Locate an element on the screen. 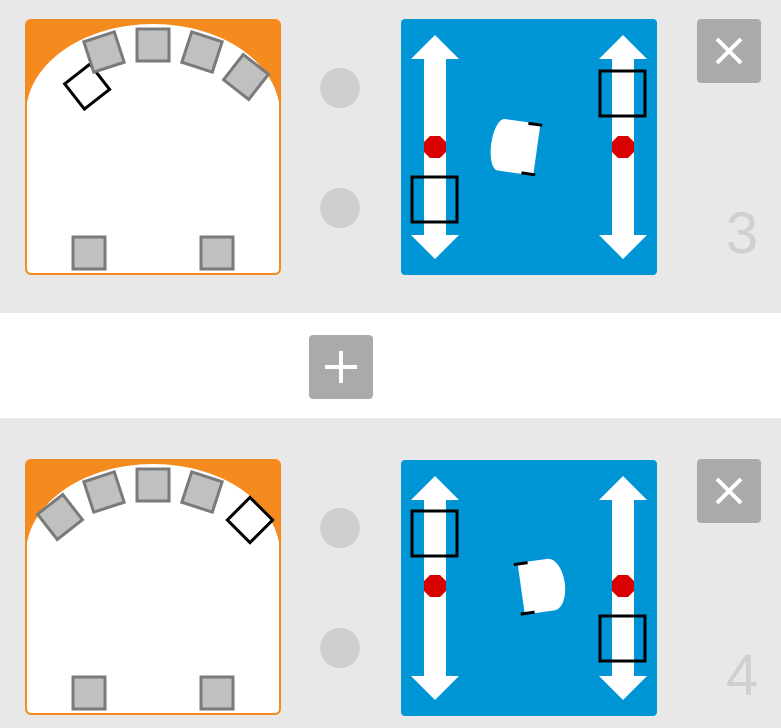 The width and height of the screenshot is (781, 728). add-event-button is located at coordinates (341, 367).